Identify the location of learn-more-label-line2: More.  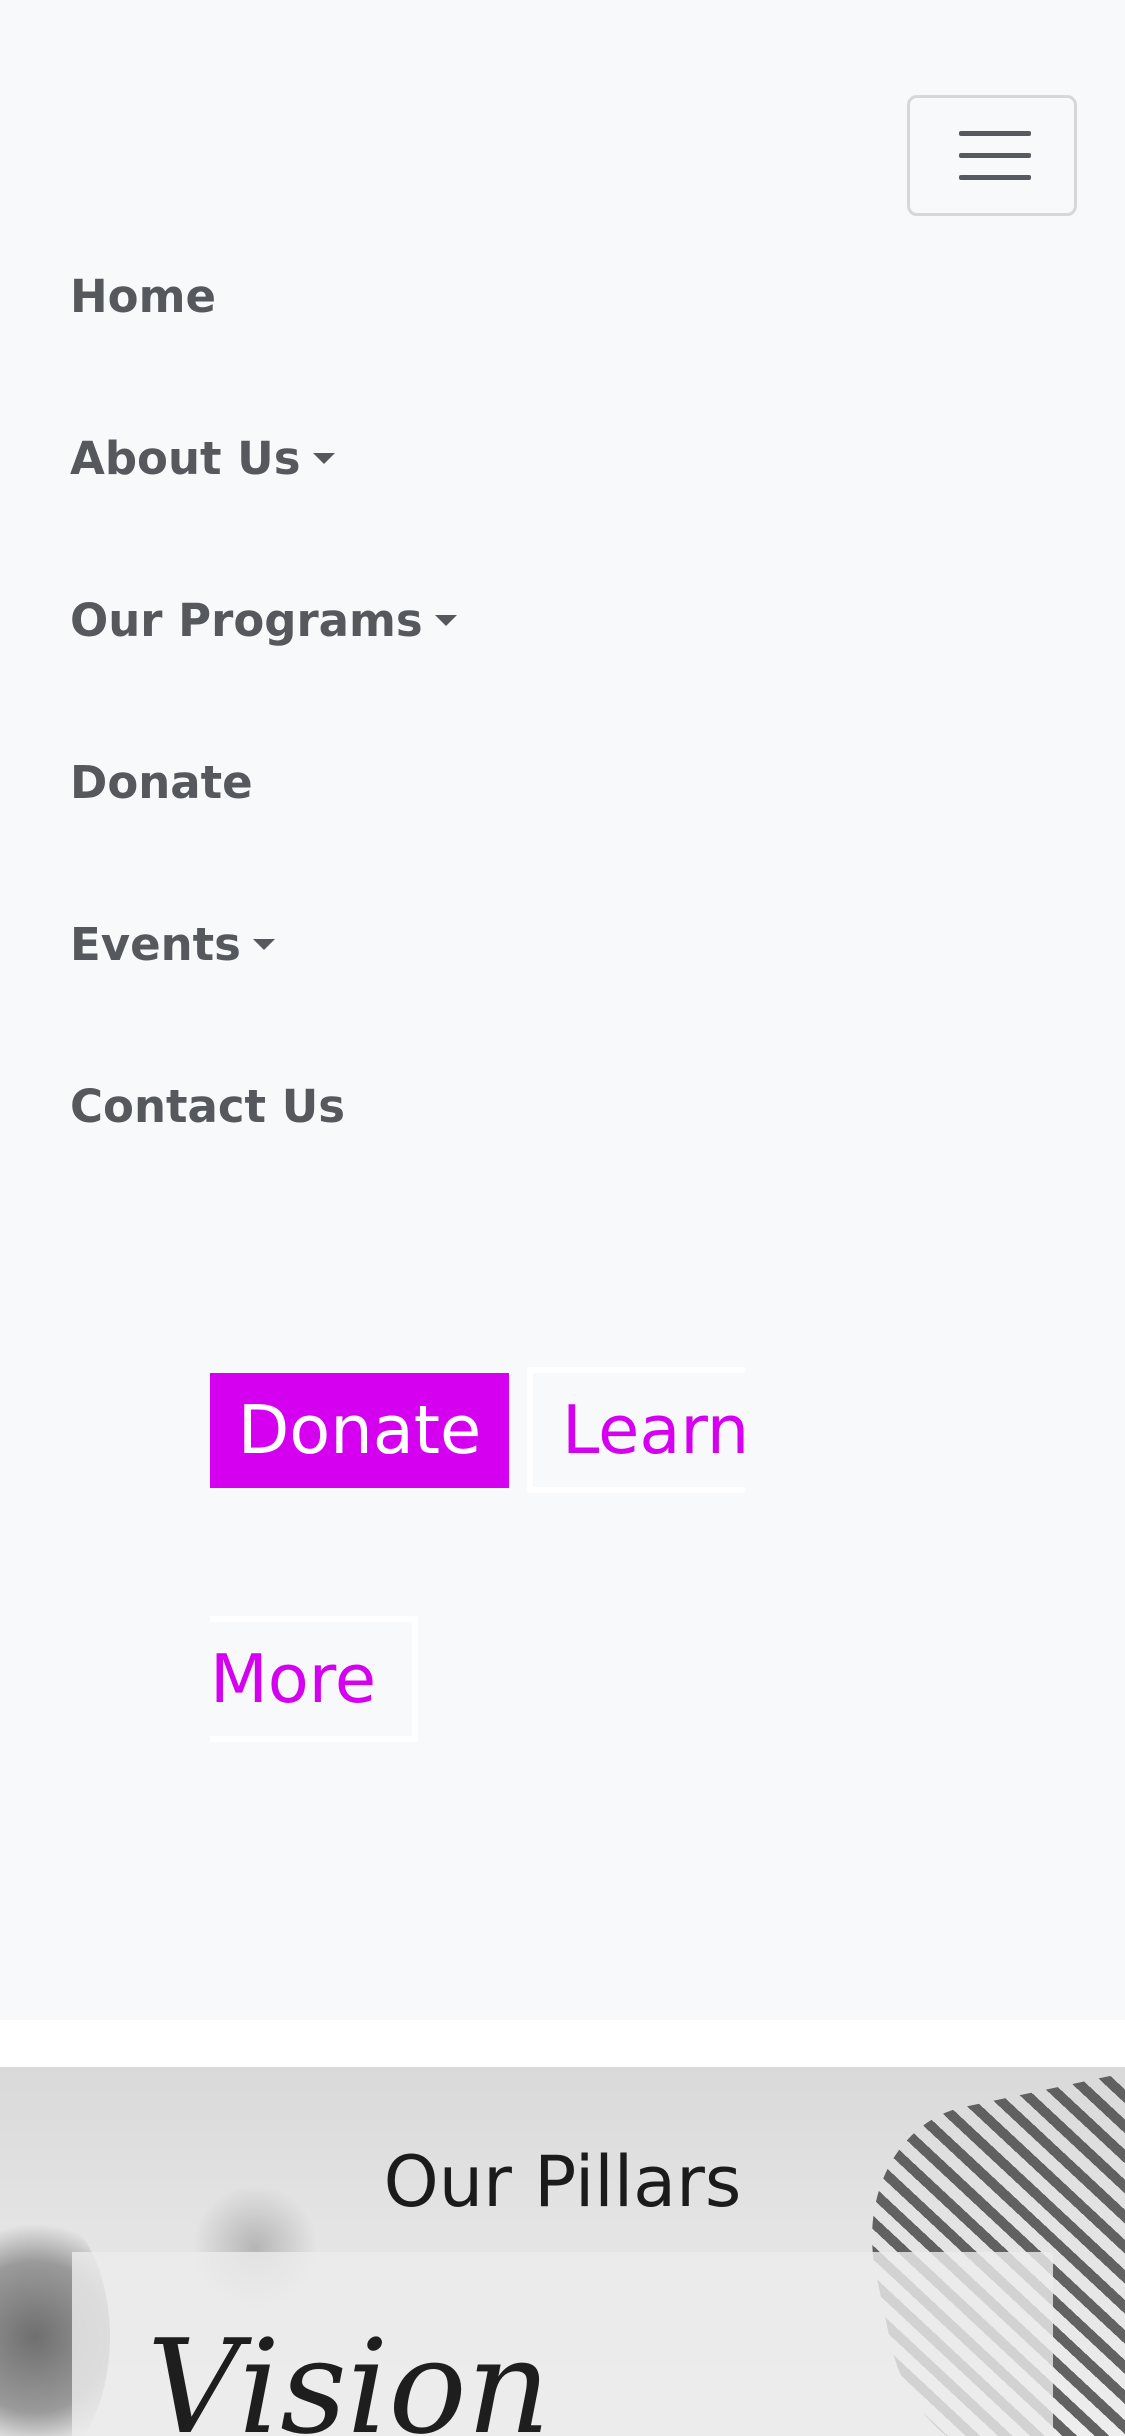
(293, 1679).